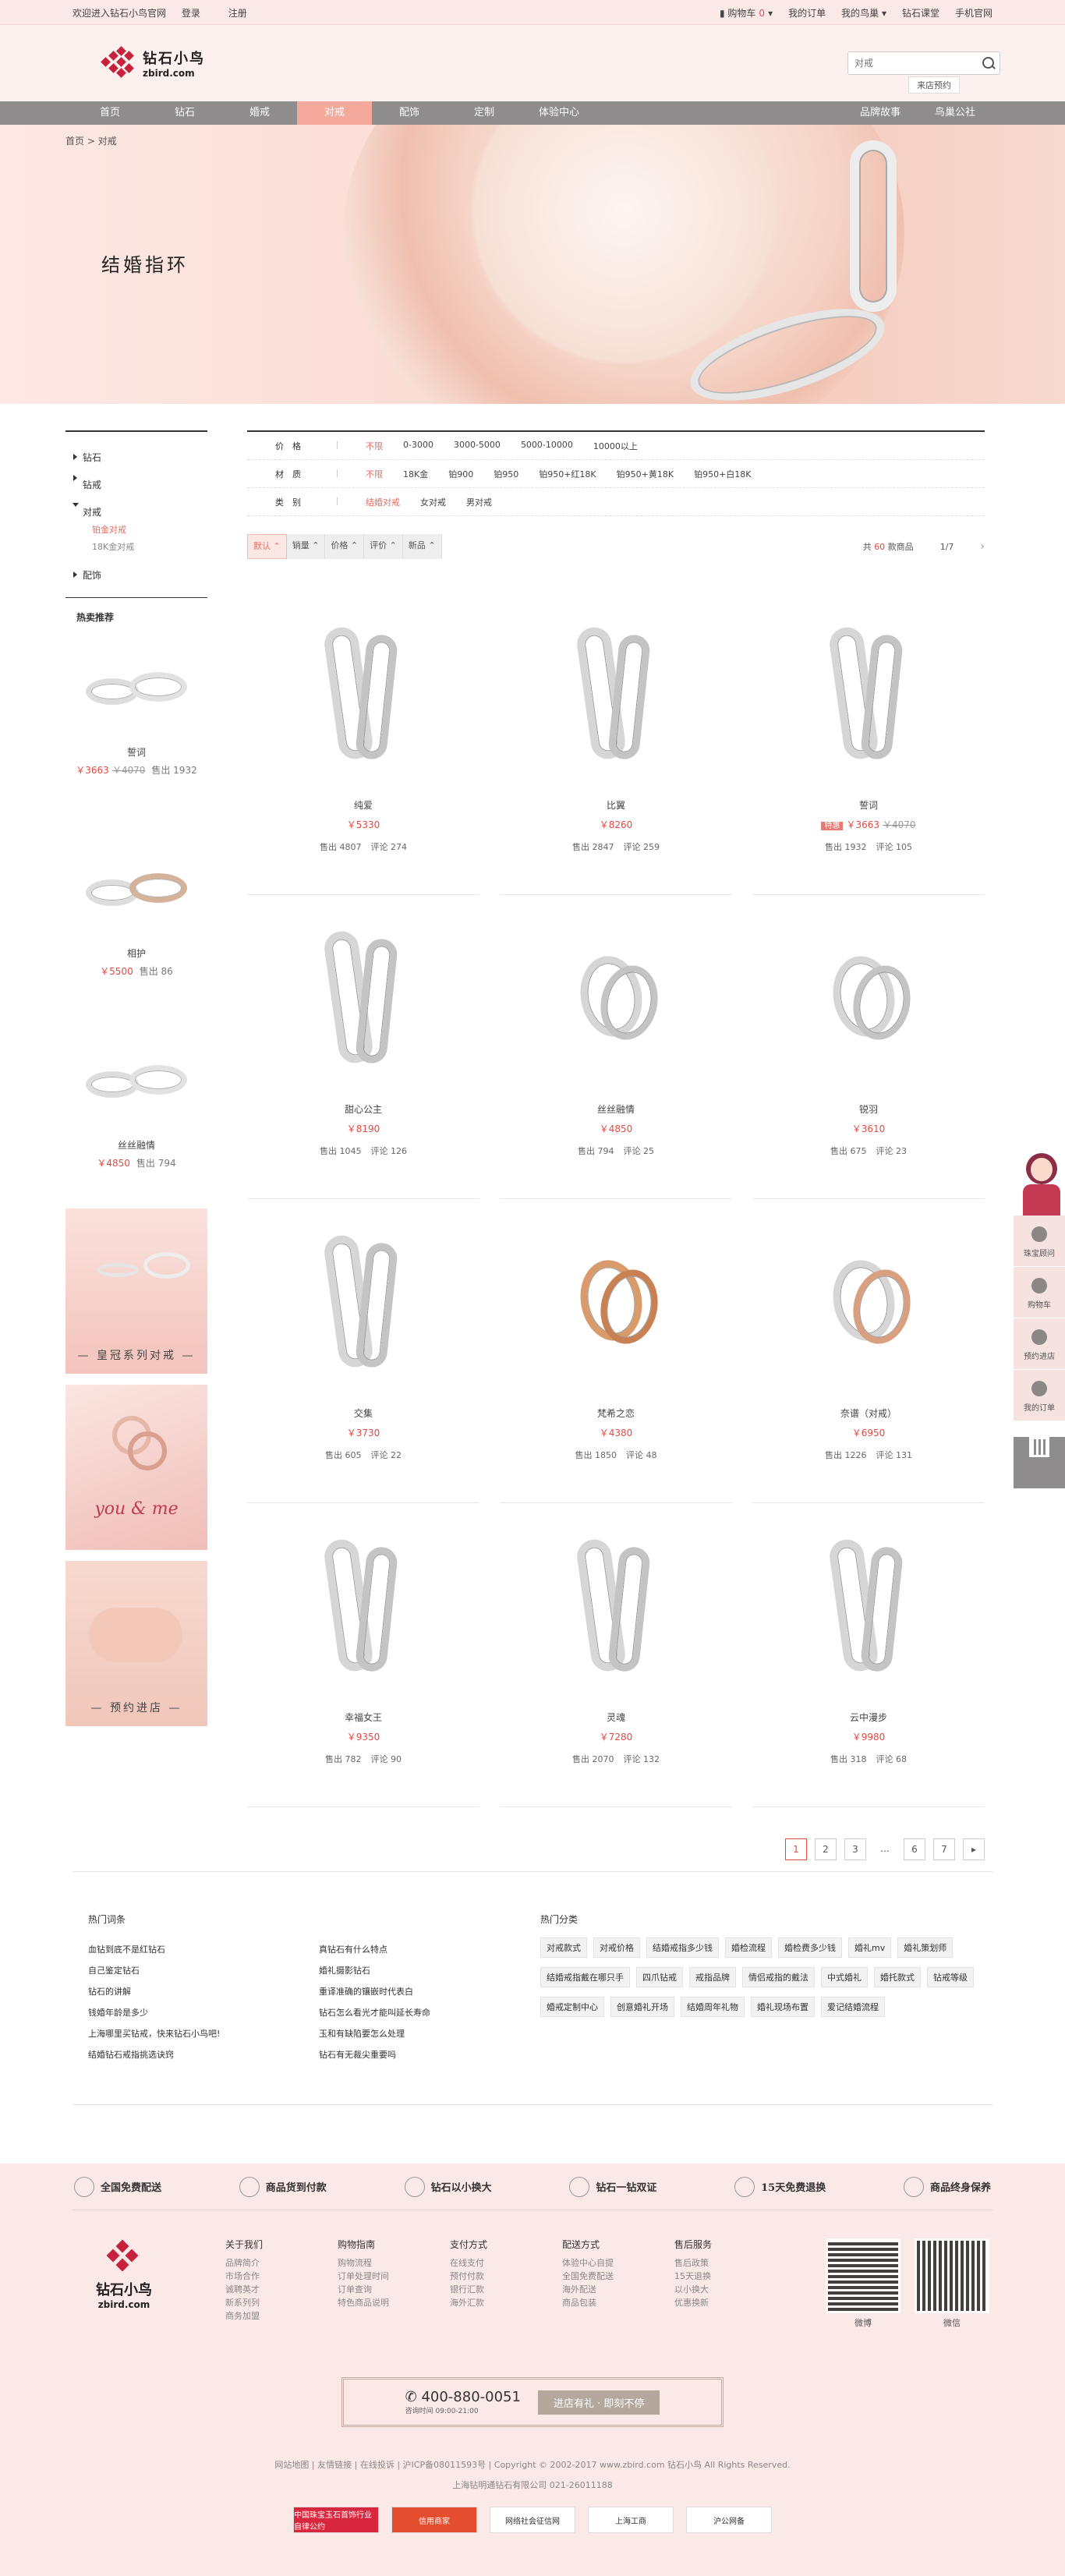 This screenshot has height=2576, width=1065. Describe the element at coordinates (136, 453) in the screenshot. I see `sidebar-item-diamond: 钻石` at that location.